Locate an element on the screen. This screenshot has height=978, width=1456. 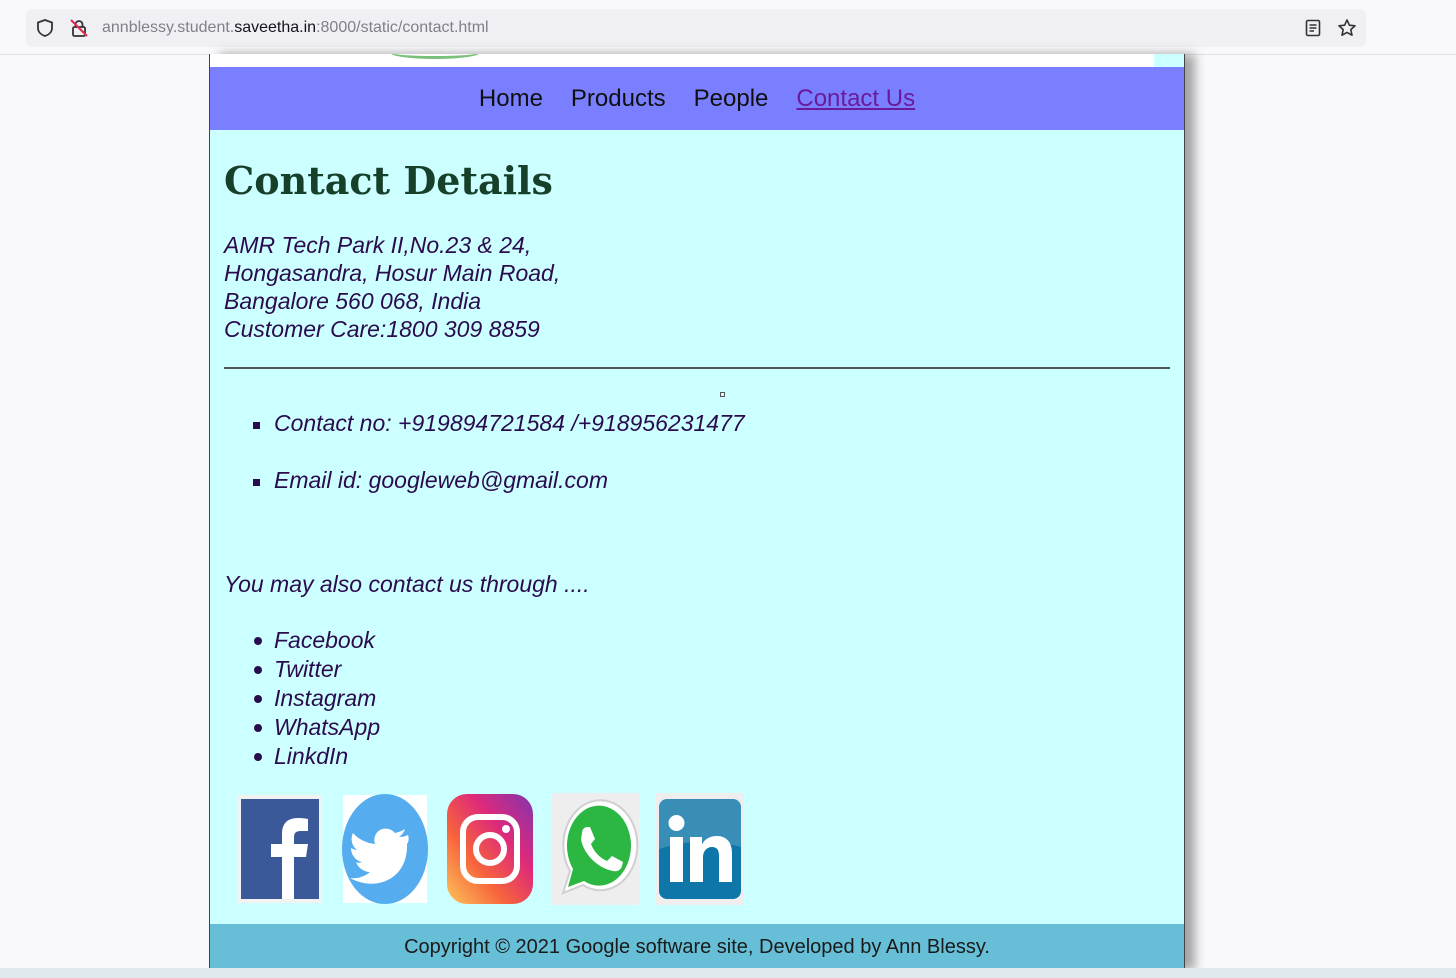
social-item-twitter: Twitter is located at coordinates (302, 669).